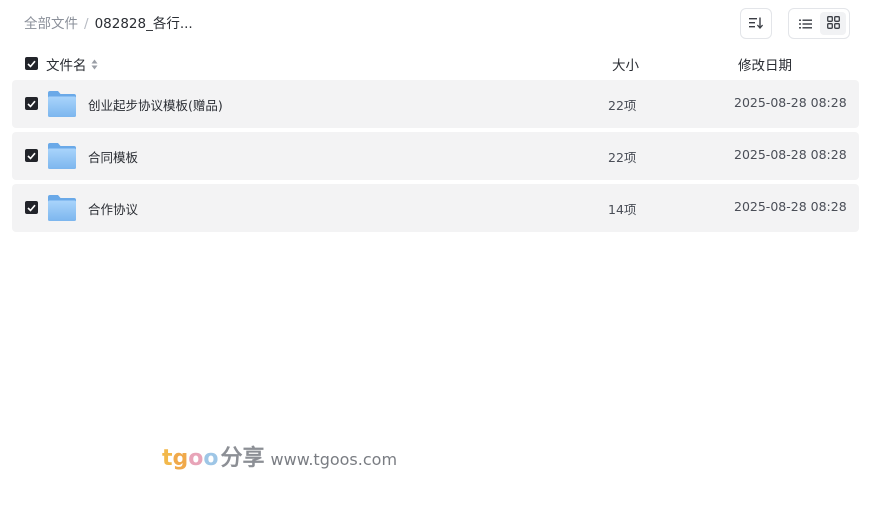 Image resolution: width=874 pixels, height=514 pixels. What do you see at coordinates (66, 66) in the screenshot?
I see `column-name-label: 文件名` at bounding box center [66, 66].